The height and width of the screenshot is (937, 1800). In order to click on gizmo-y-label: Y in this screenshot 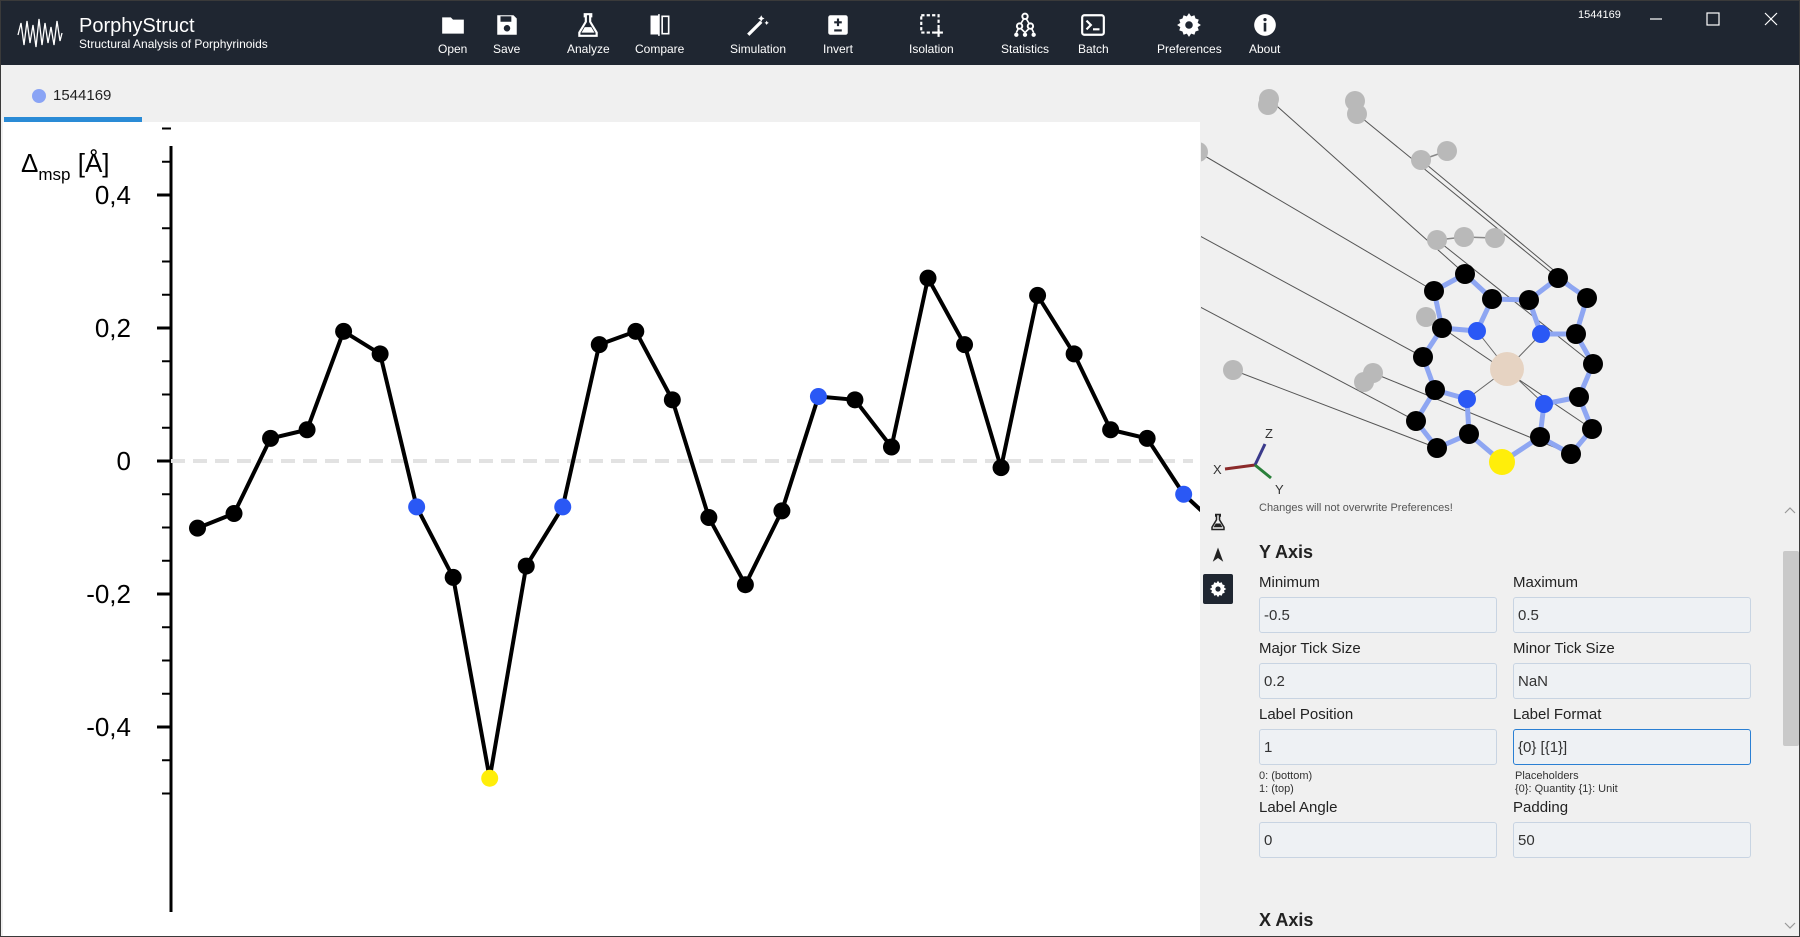, I will do `click(1279, 489)`.